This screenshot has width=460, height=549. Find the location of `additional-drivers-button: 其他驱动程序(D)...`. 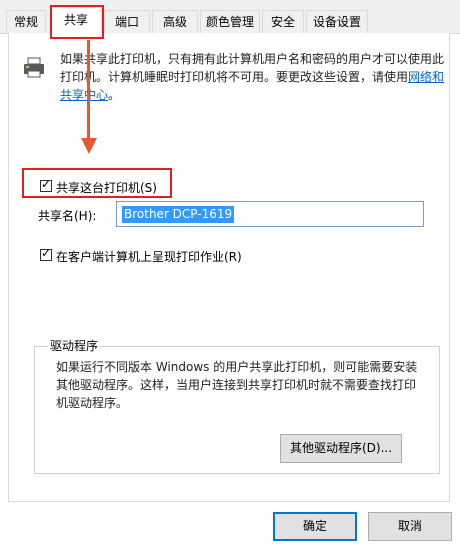

additional-drivers-button: 其他驱动程序(D)... is located at coordinates (341, 448).